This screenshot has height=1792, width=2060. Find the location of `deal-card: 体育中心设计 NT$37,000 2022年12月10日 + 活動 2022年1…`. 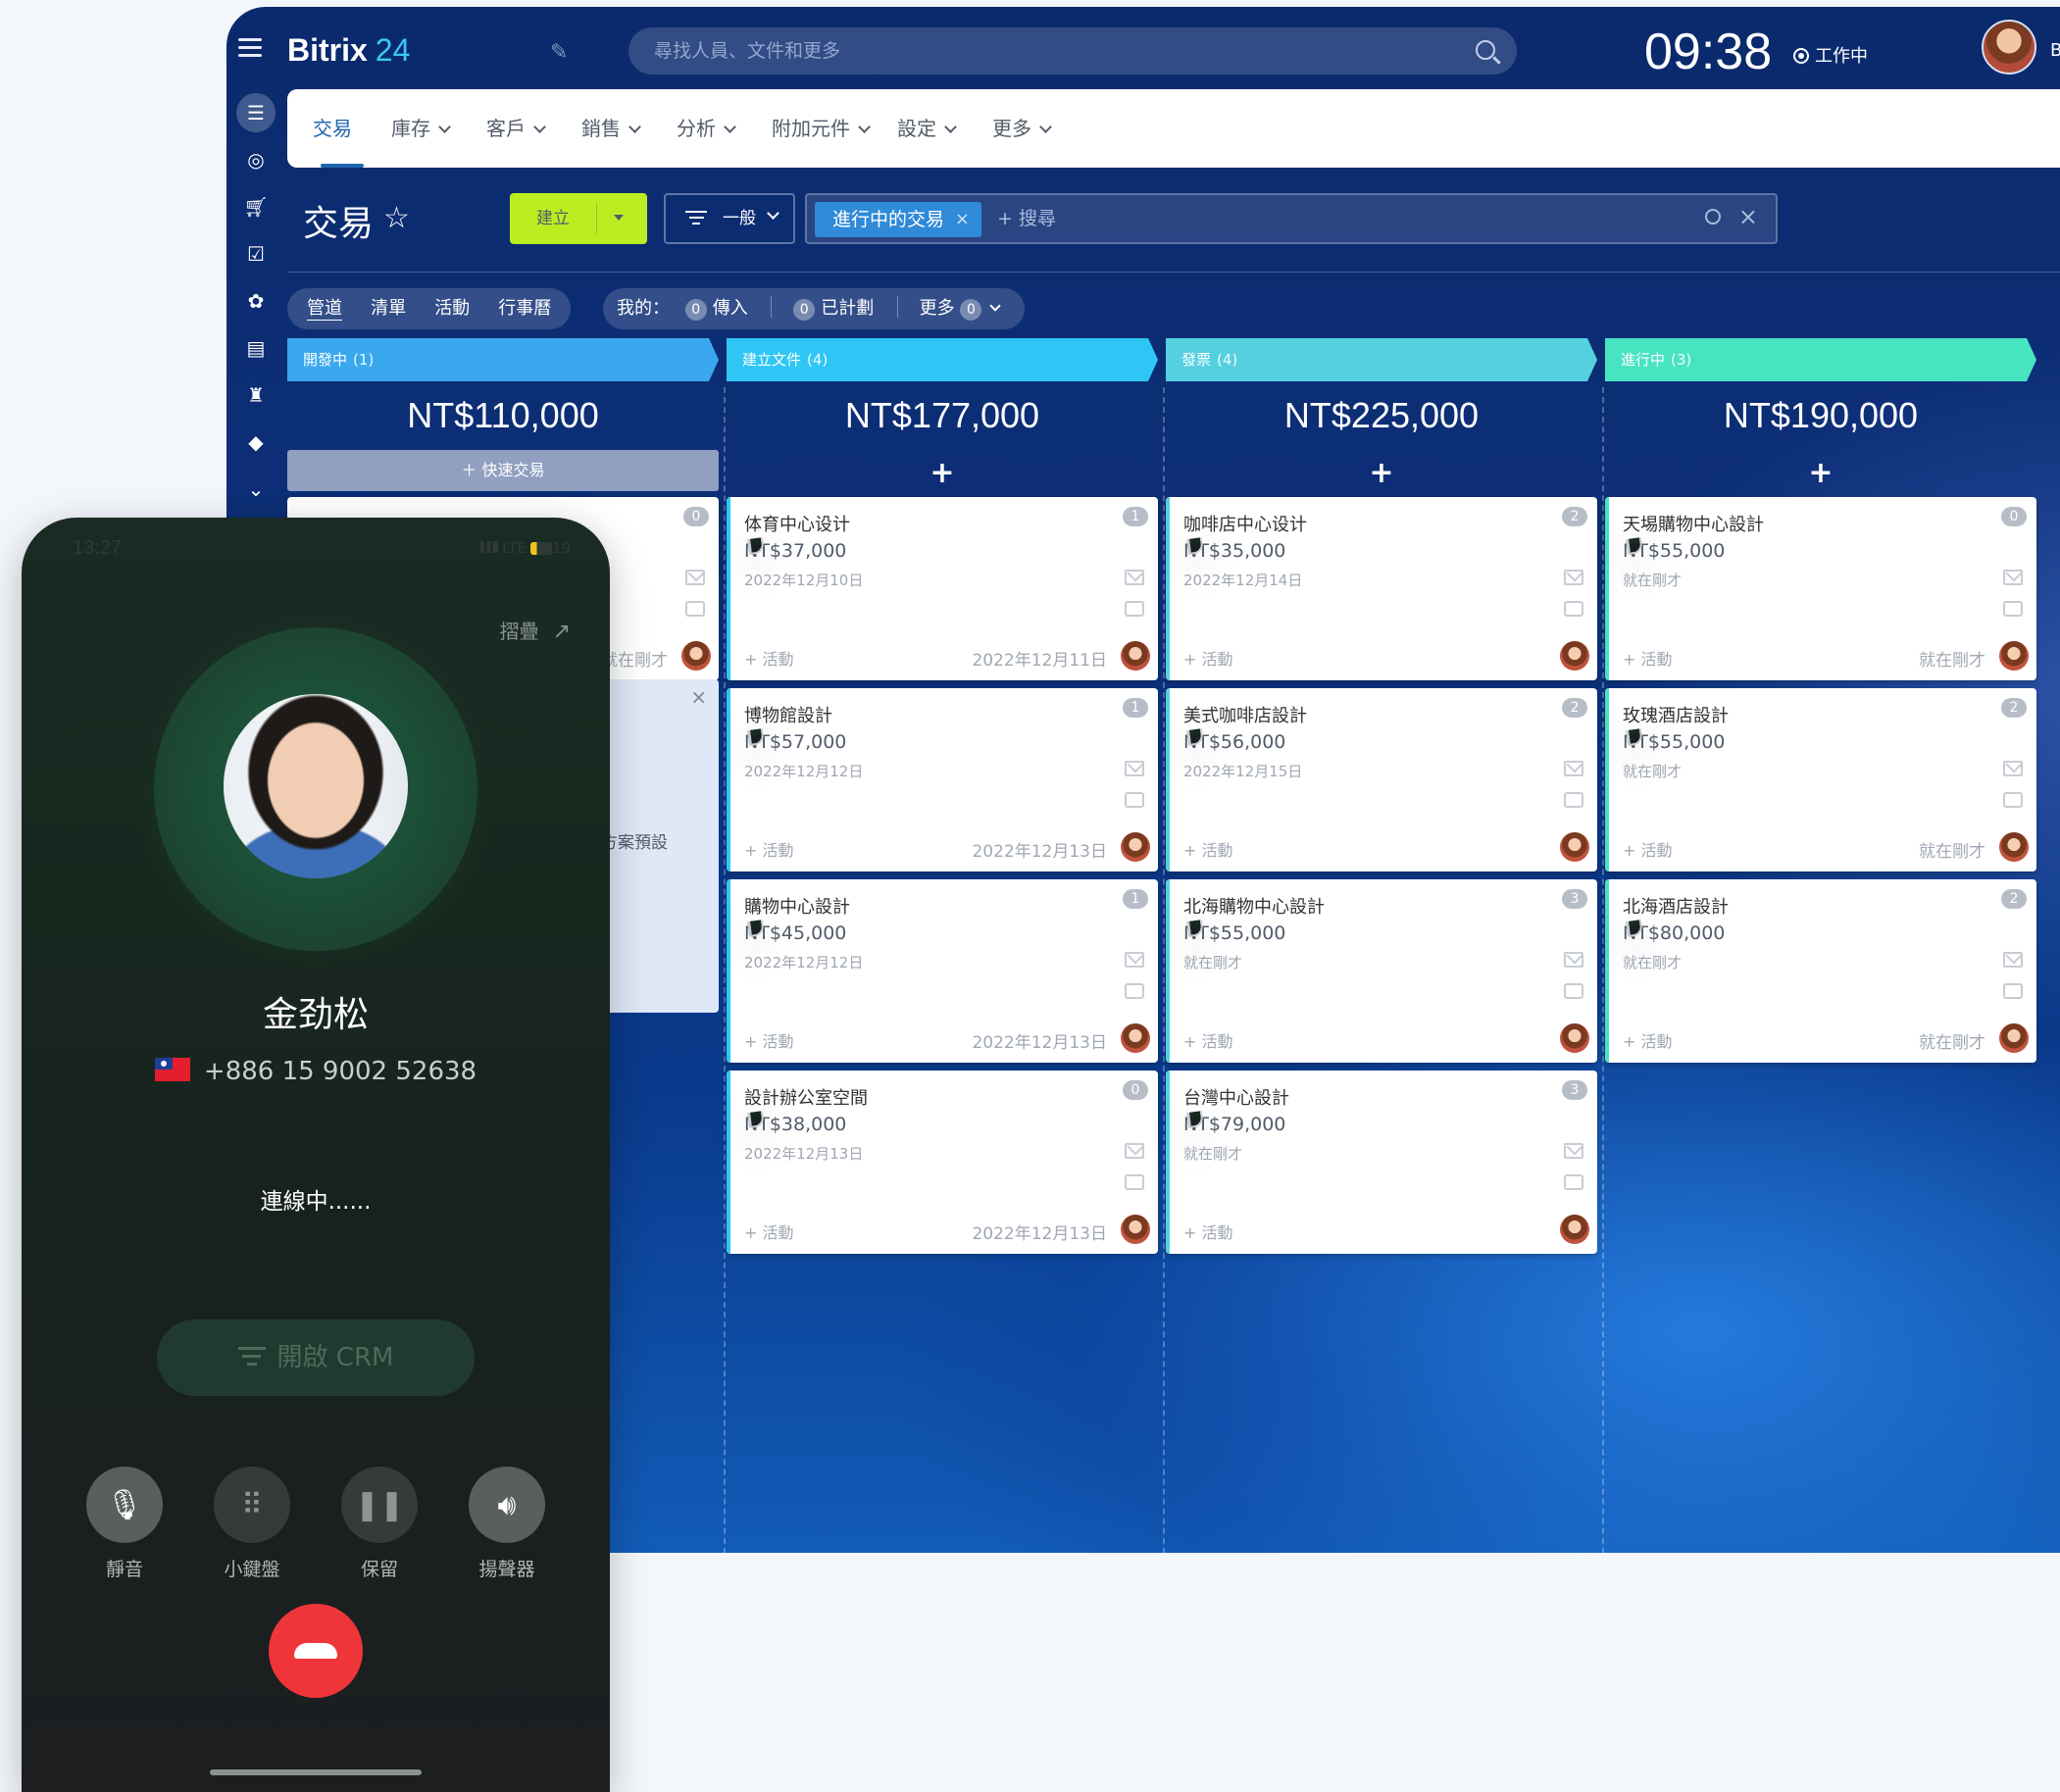

deal-card: 体育中心设计 NT$37,000 2022年12月10日 + 活動 2022年1… is located at coordinates (942, 589).